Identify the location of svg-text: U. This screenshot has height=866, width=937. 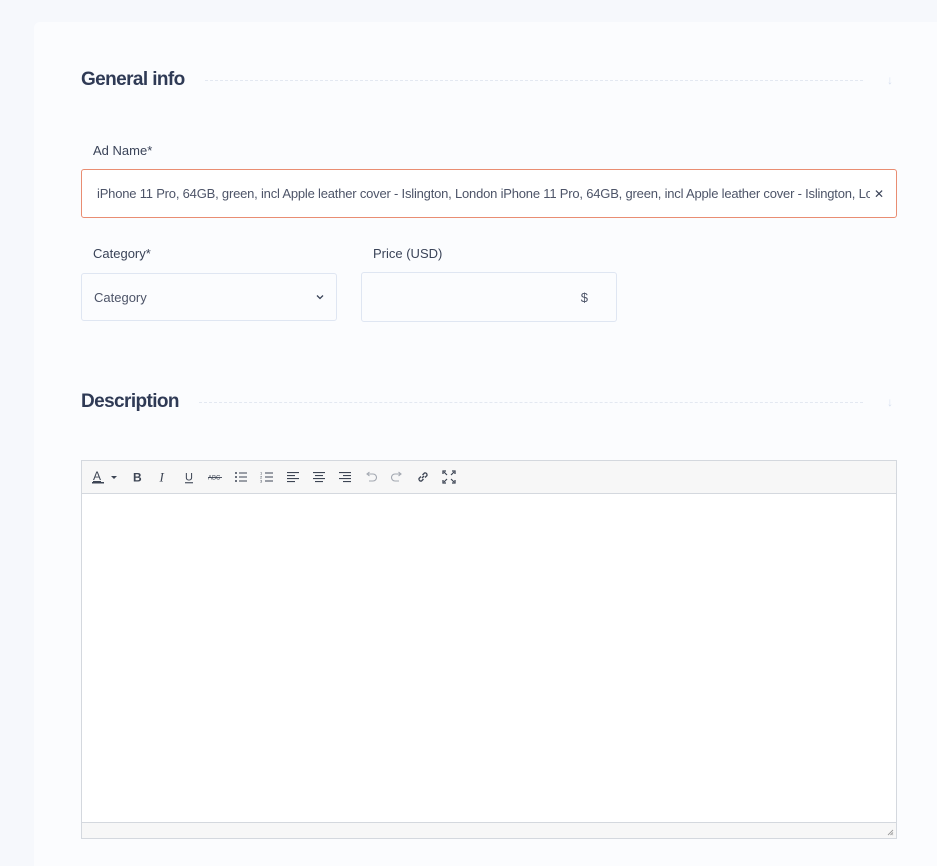
(189, 478).